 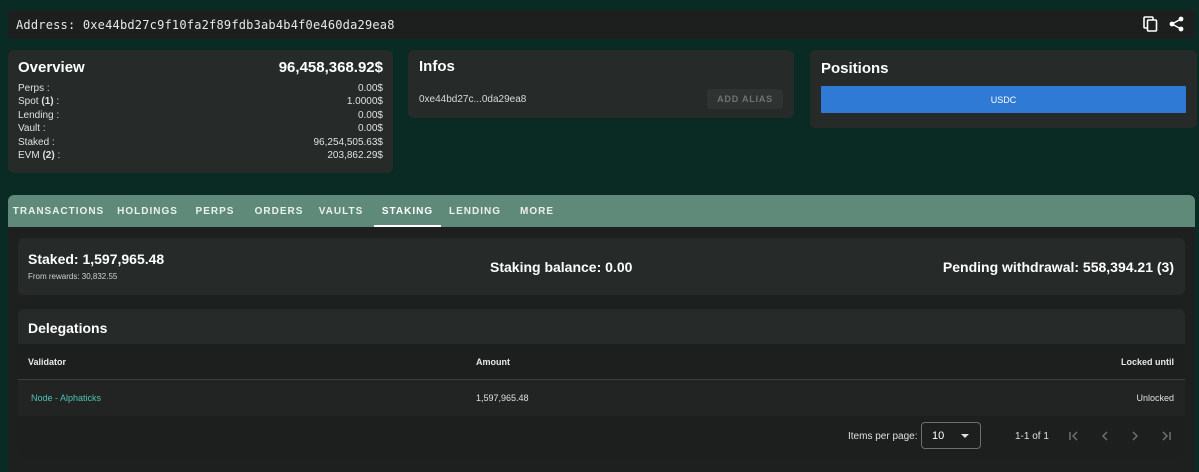 What do you see at coordinates (34, 88) in the screenshot?
I see `overview-row-label: Perps :` at bounding box center [34, 88].